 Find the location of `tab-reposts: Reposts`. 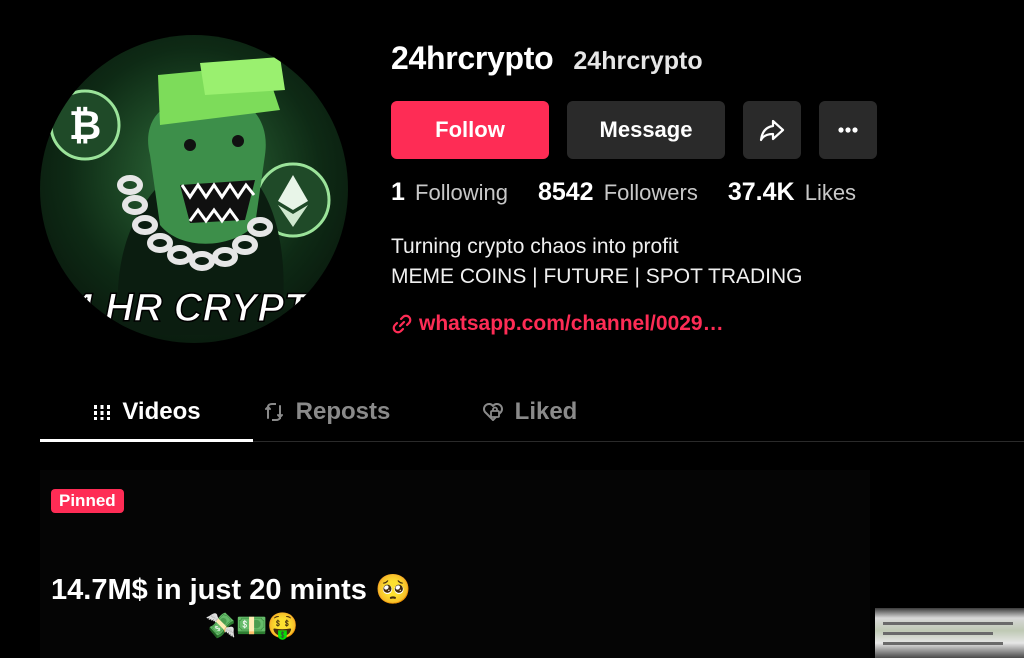

tab-reposts: Reposts is located at coordinates (326, 412).